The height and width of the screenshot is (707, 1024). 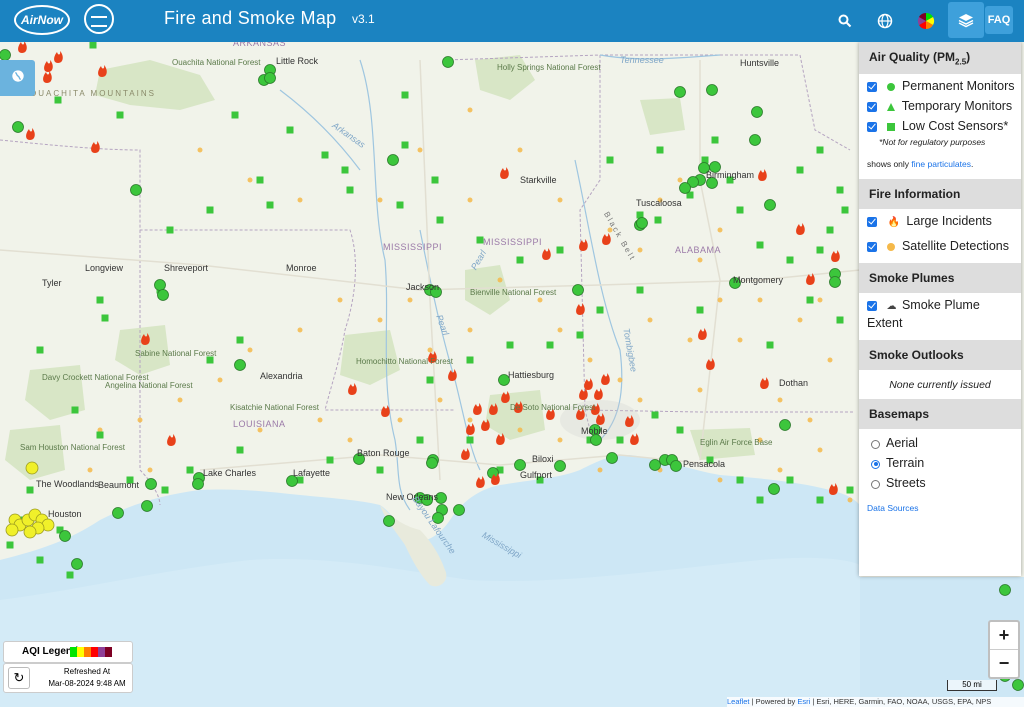 I want to click on leaflet-link: Leaflet, so click(x=738, y=701).